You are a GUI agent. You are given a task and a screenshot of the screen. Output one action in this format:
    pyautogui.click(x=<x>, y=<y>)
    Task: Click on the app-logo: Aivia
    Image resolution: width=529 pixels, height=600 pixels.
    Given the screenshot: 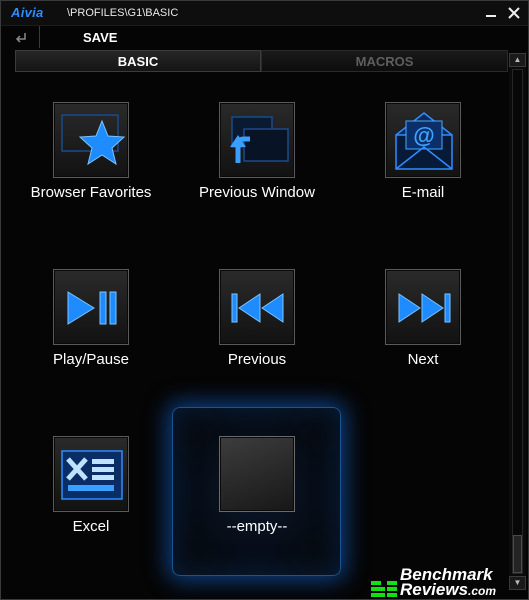 What is the action you would take?
    pyautogui.click(x=27, y=12)
    